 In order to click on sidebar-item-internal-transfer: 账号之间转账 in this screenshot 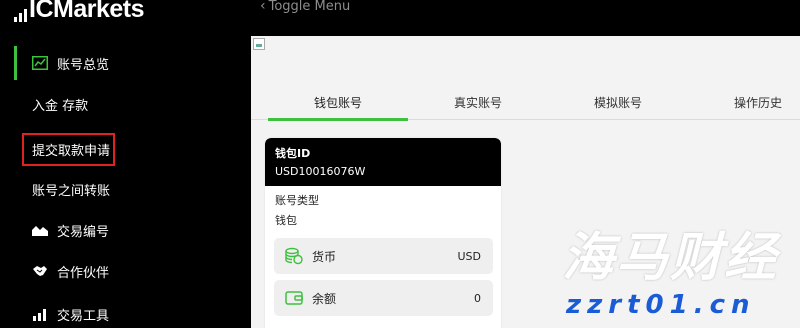, I will do `click(116, 189)`.